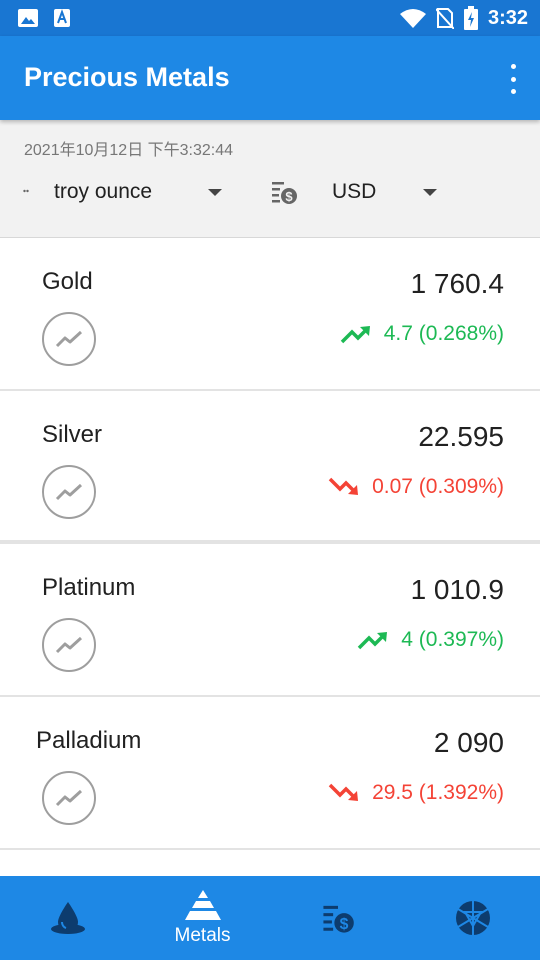  I want to click on wifi-icon, so click(412, 18).